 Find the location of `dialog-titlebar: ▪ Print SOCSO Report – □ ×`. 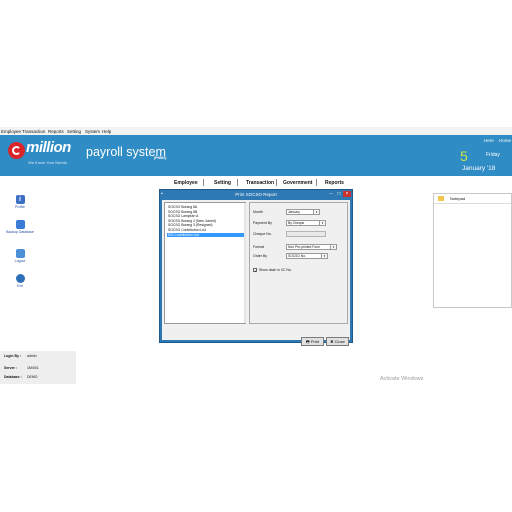

dialog-titlebar: ▪ Print SOCSO Report – □ × is located at coordinates (256, 194).